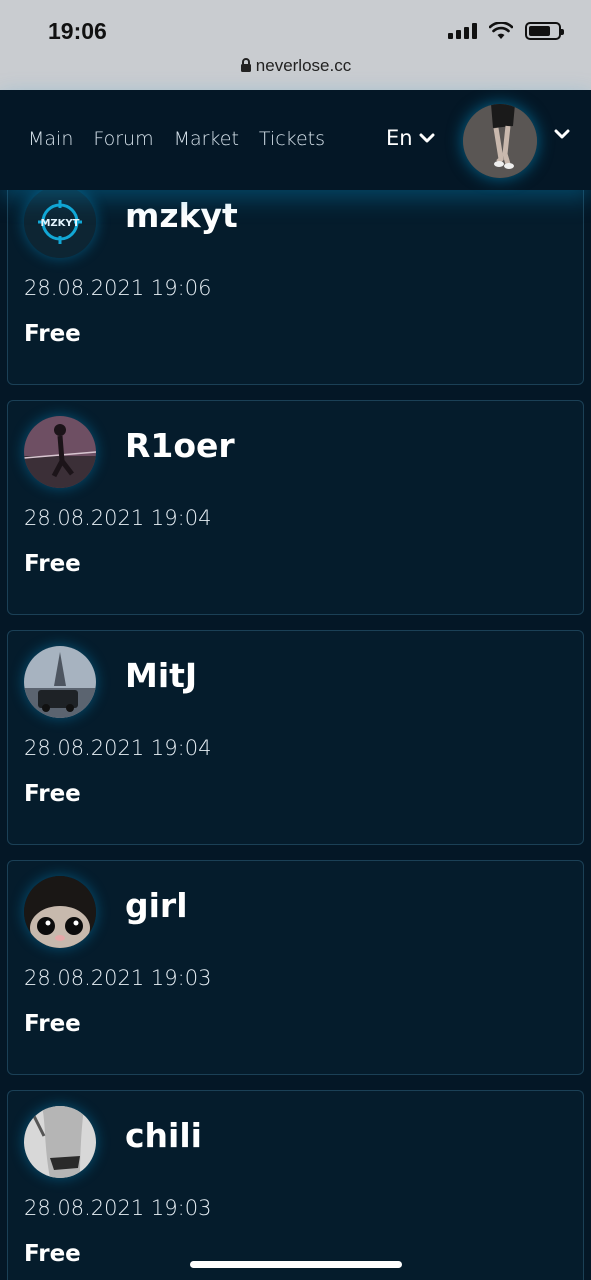 The height and width of the screenshot is (1280, 591). What do you see at coordinates (118, 288) in the screenshot?
I see `timestamp: 28.08.2021 19:06` at bounding box center [118, 288].